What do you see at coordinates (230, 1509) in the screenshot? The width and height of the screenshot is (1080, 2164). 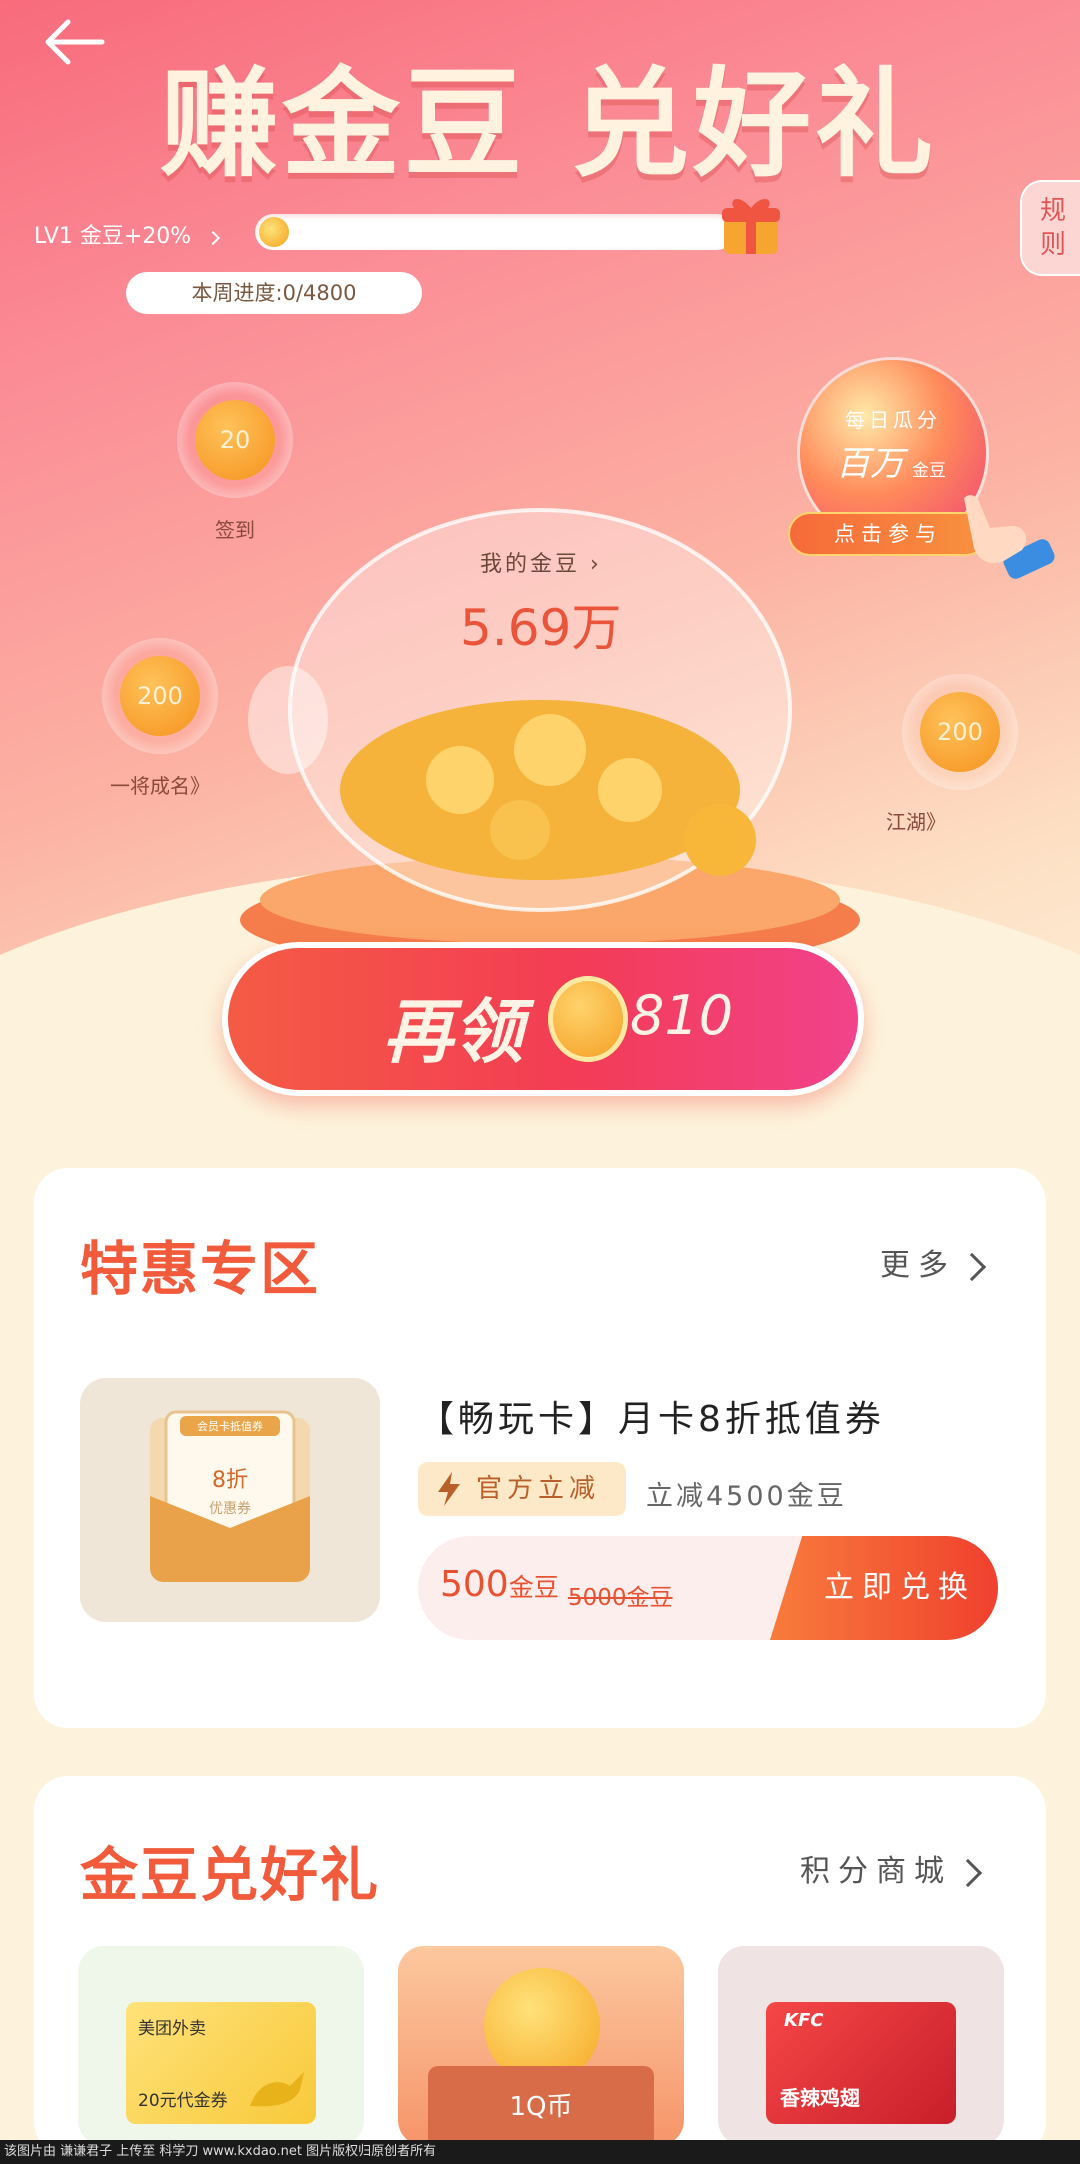 I see `thumb-text: 优惠券` at bounding box center [230, 1509].